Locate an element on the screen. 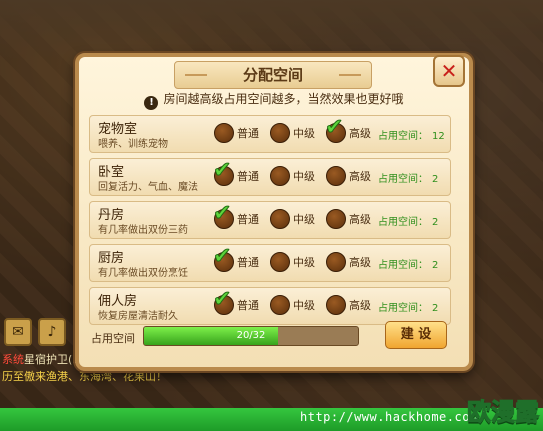  notice-text: ! 房间越高级占用空间越多，当然效果也更好哦 is located at coordinates (274, 100).